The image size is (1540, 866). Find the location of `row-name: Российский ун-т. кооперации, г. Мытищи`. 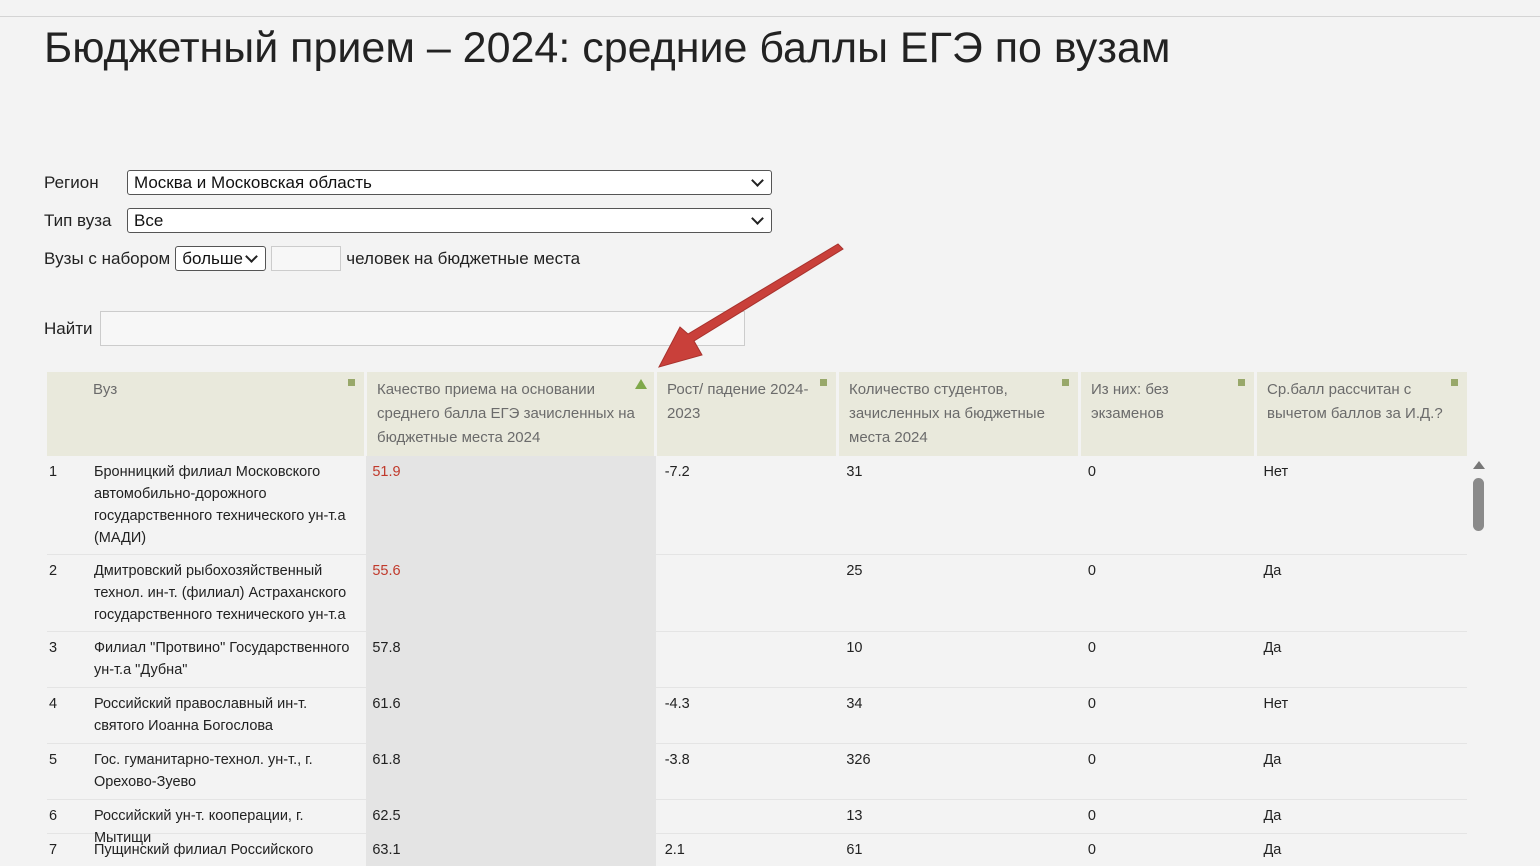

row-name: Российский ун-т. кооперации, г. Мытищи is located at coordinates (198, 827).